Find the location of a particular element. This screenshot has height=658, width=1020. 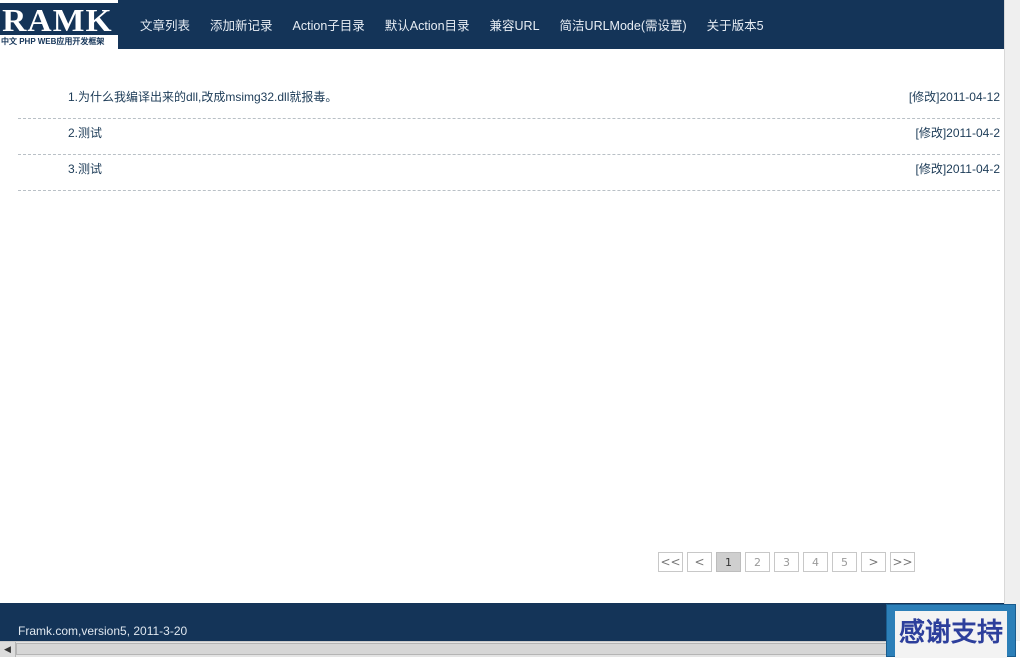

nav-action-subdir: Action子目录 is located at coordinates (329, 24).